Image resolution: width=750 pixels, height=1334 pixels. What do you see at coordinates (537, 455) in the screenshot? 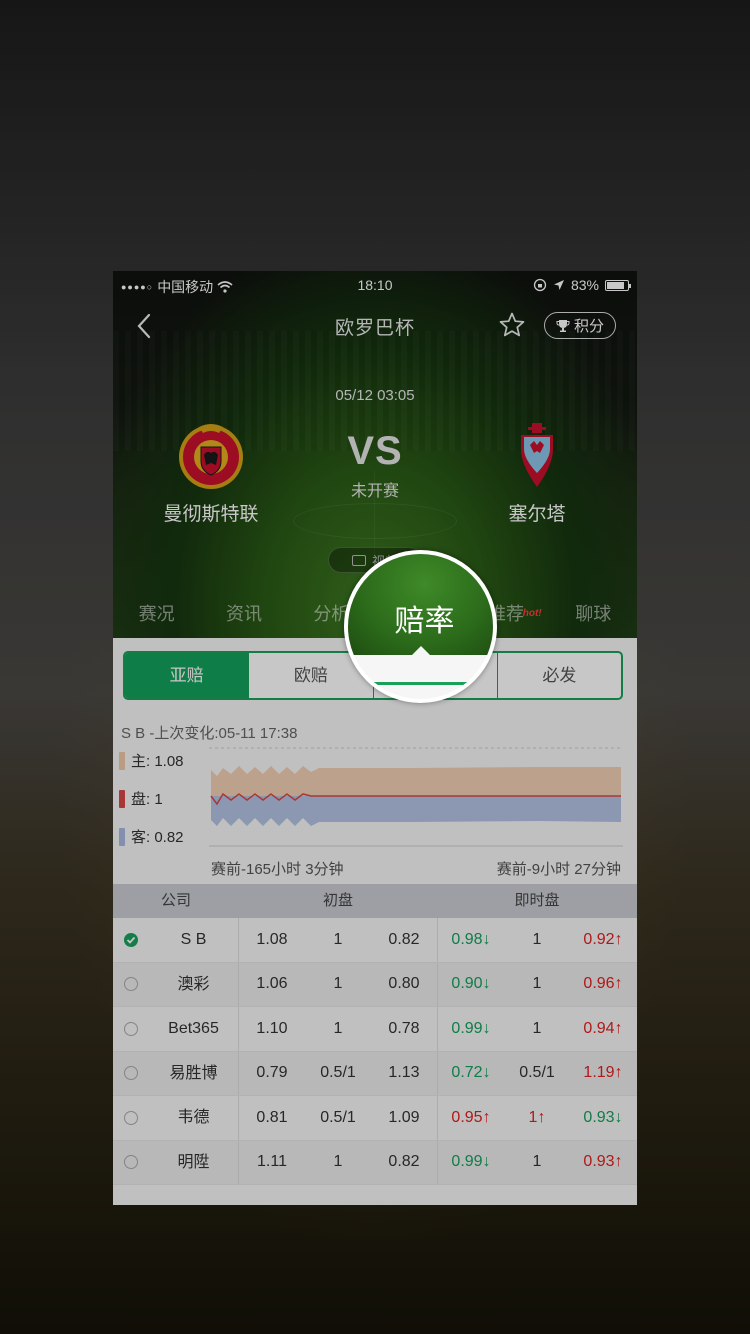
I see `celta-vigo-logo-icon` at bounding box center [537, 455].